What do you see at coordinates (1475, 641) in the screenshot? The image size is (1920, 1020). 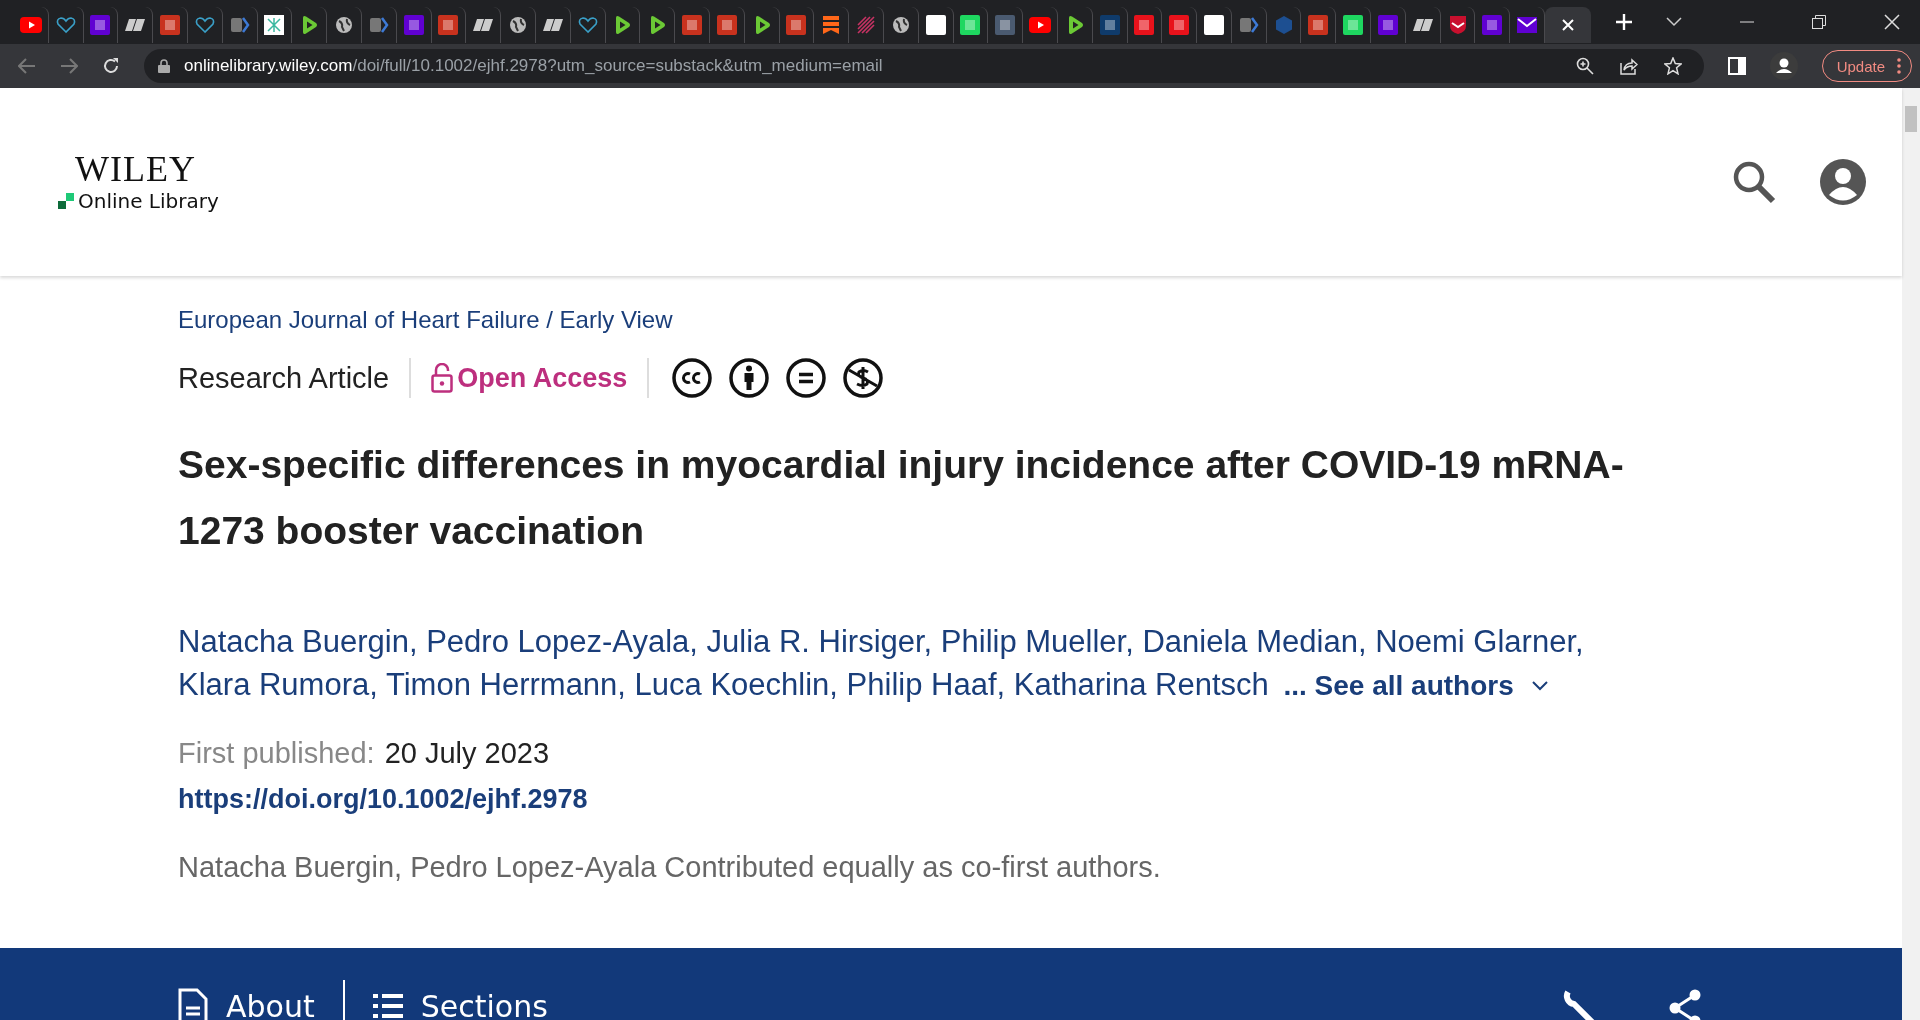 I see `author-link: Noemi Glarner` at bounding box center [1475, 641].